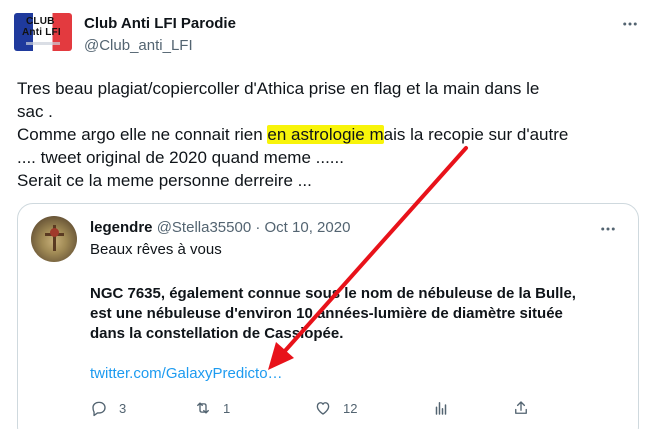 Image resolution: width=660 pixels, height=429 pixels. Describe the element at coordinates (217, 333) in the screenshot. I see `quoted-body-line: dans la constellation de Cassiopée.` at that location.